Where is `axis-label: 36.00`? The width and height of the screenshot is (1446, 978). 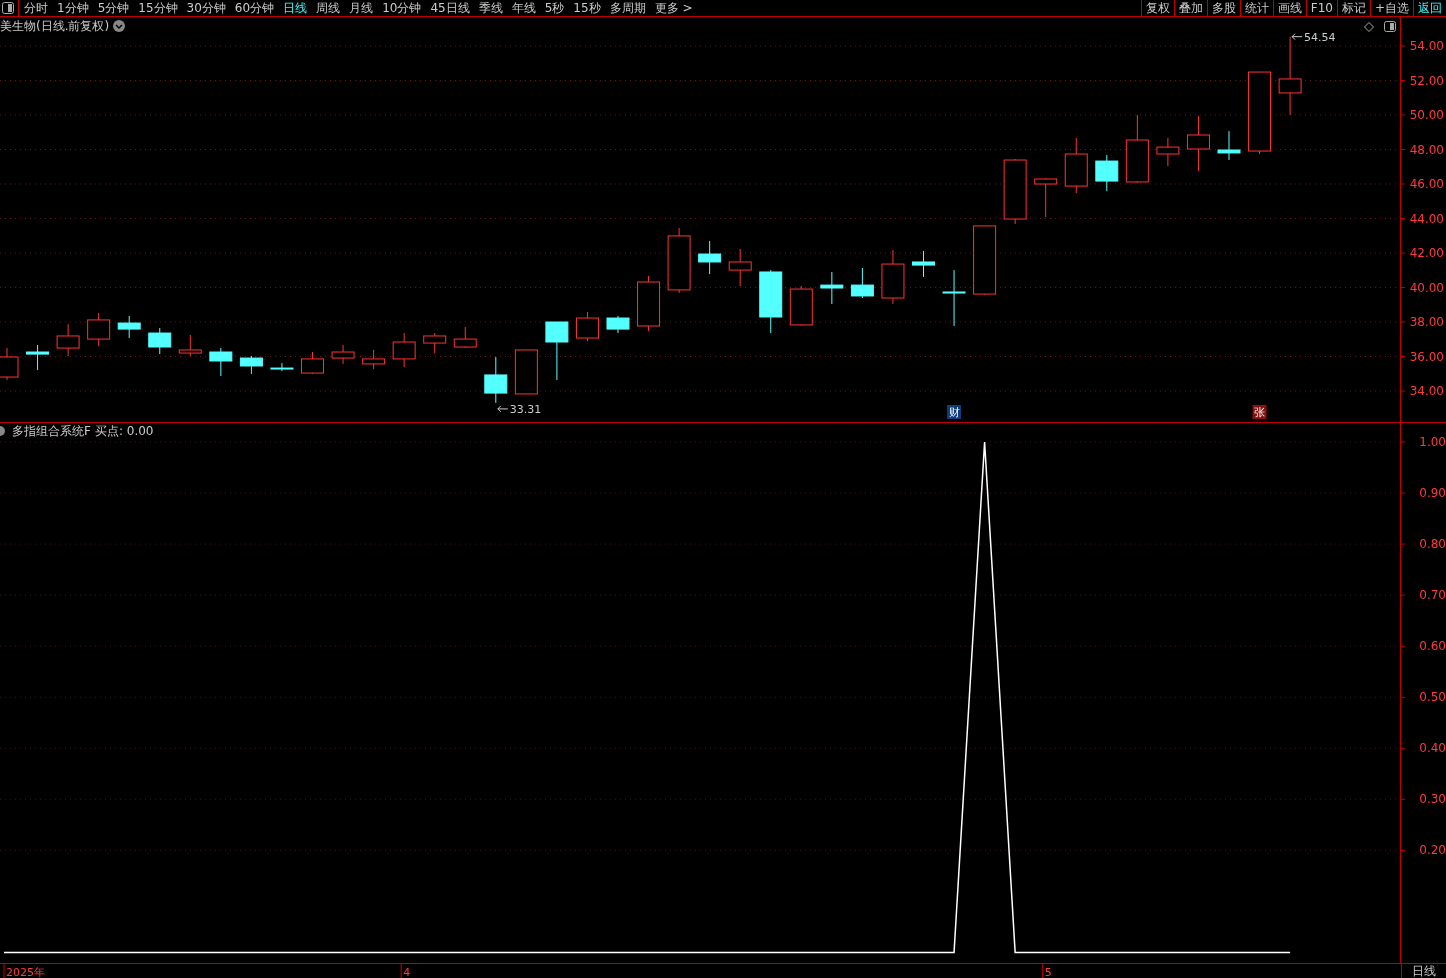
axis-label: 36.00 is located at coordinates (1426, 356).